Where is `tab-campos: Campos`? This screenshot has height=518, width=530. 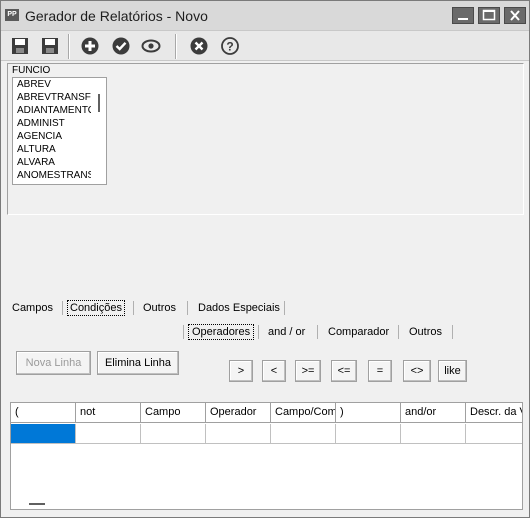
tab-campos: Campos is located at coordinates (32, 308).